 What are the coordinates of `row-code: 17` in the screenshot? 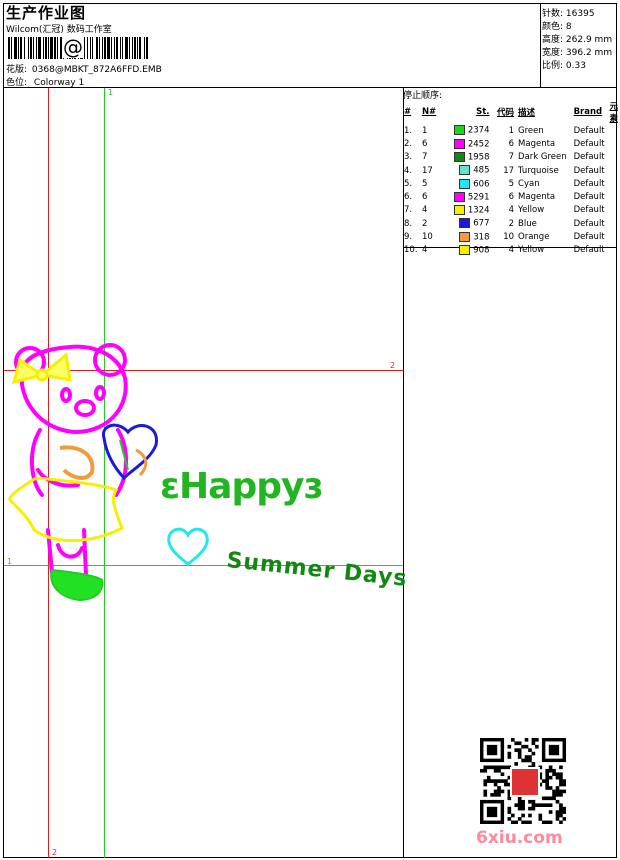 It's located at (509, 170).